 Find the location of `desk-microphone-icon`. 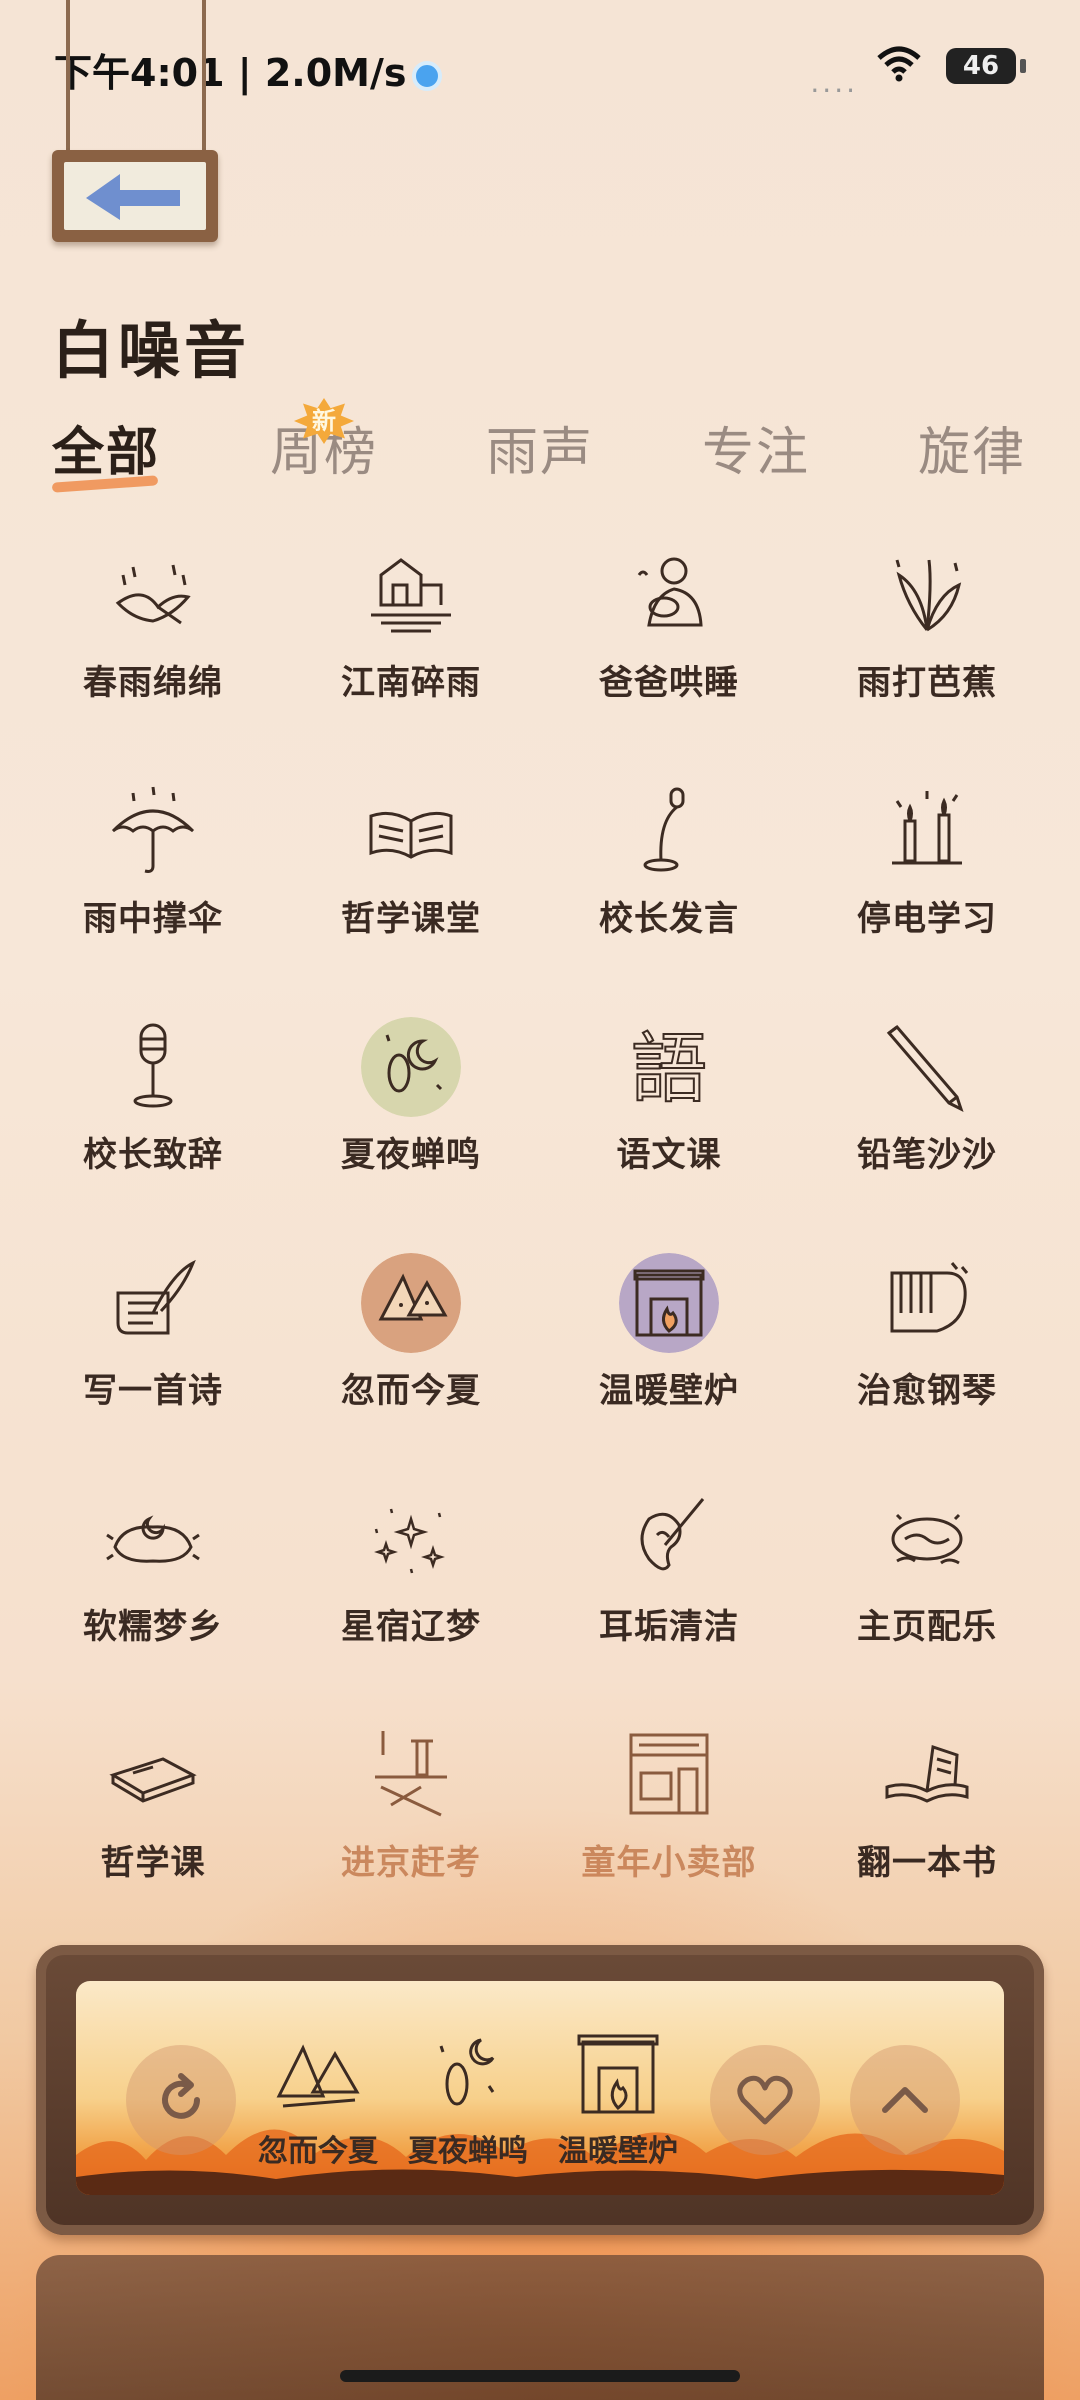

desk-microphone-icon is located at coordinates (664, 829).